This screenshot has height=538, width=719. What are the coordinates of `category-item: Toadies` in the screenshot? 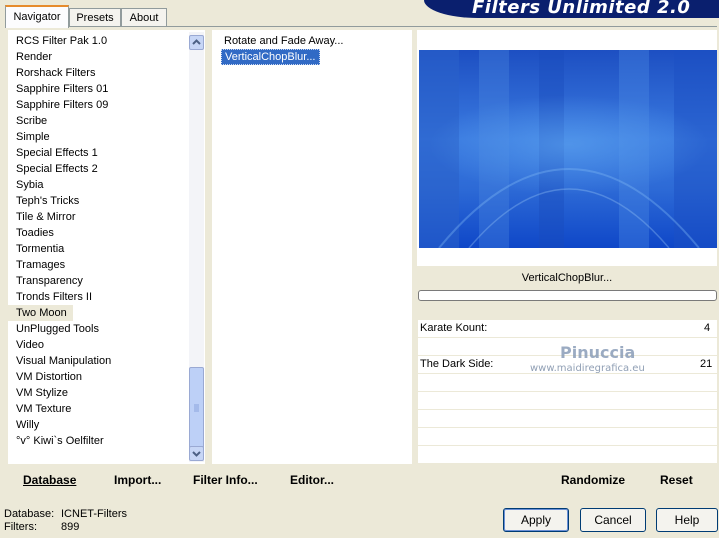 It's located at (34, 233).